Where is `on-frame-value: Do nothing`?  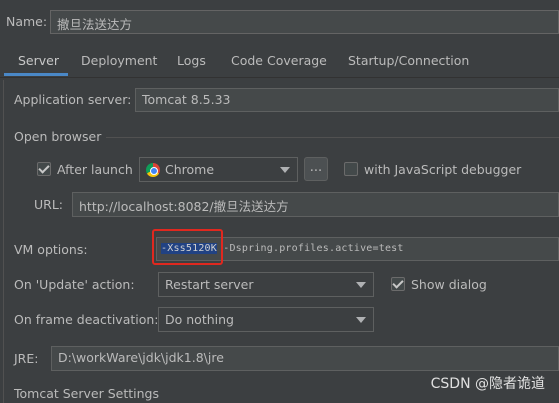 on-frame-value: Do nothing is located at coordinates (199, 319).